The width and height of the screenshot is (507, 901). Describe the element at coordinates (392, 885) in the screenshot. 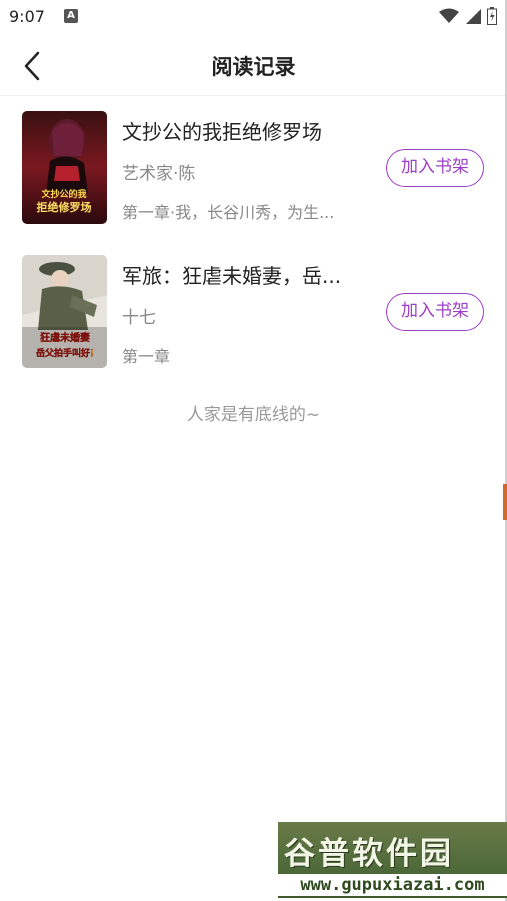

I see `watermark-url: www.gupuxiazai.com` at that location.